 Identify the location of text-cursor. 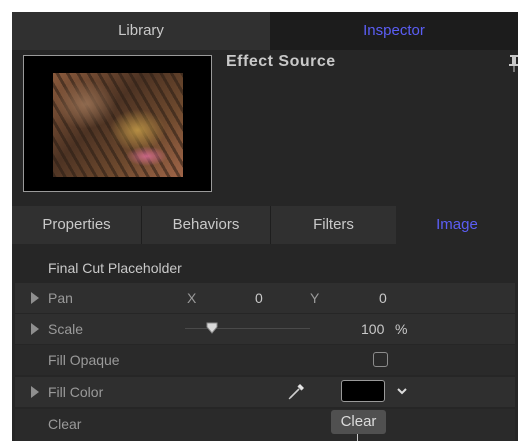
(357, 437).